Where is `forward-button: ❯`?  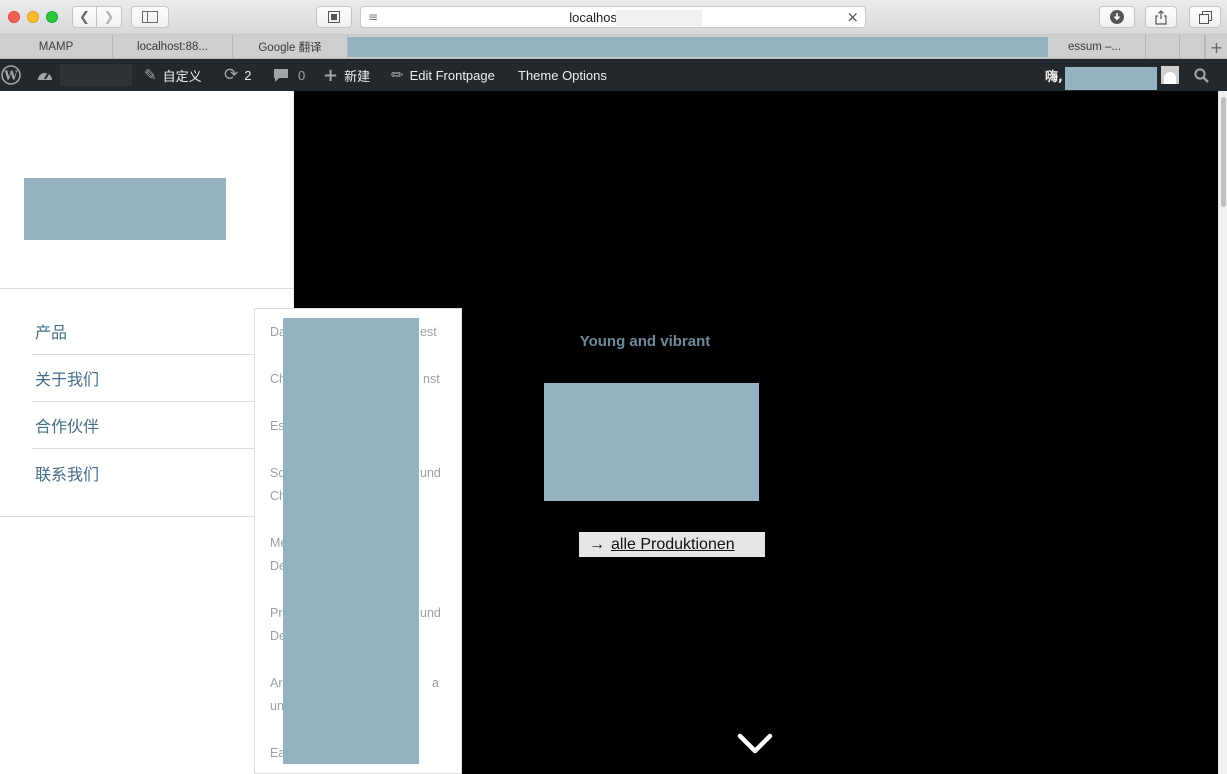
forward-button: ❯ is located at coordinates (109, 17).